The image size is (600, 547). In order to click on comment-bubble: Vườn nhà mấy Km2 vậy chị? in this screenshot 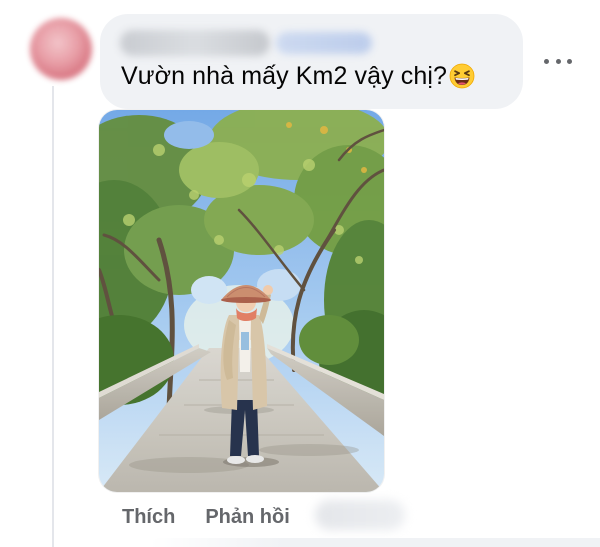, I will do `click(311, 61)`.